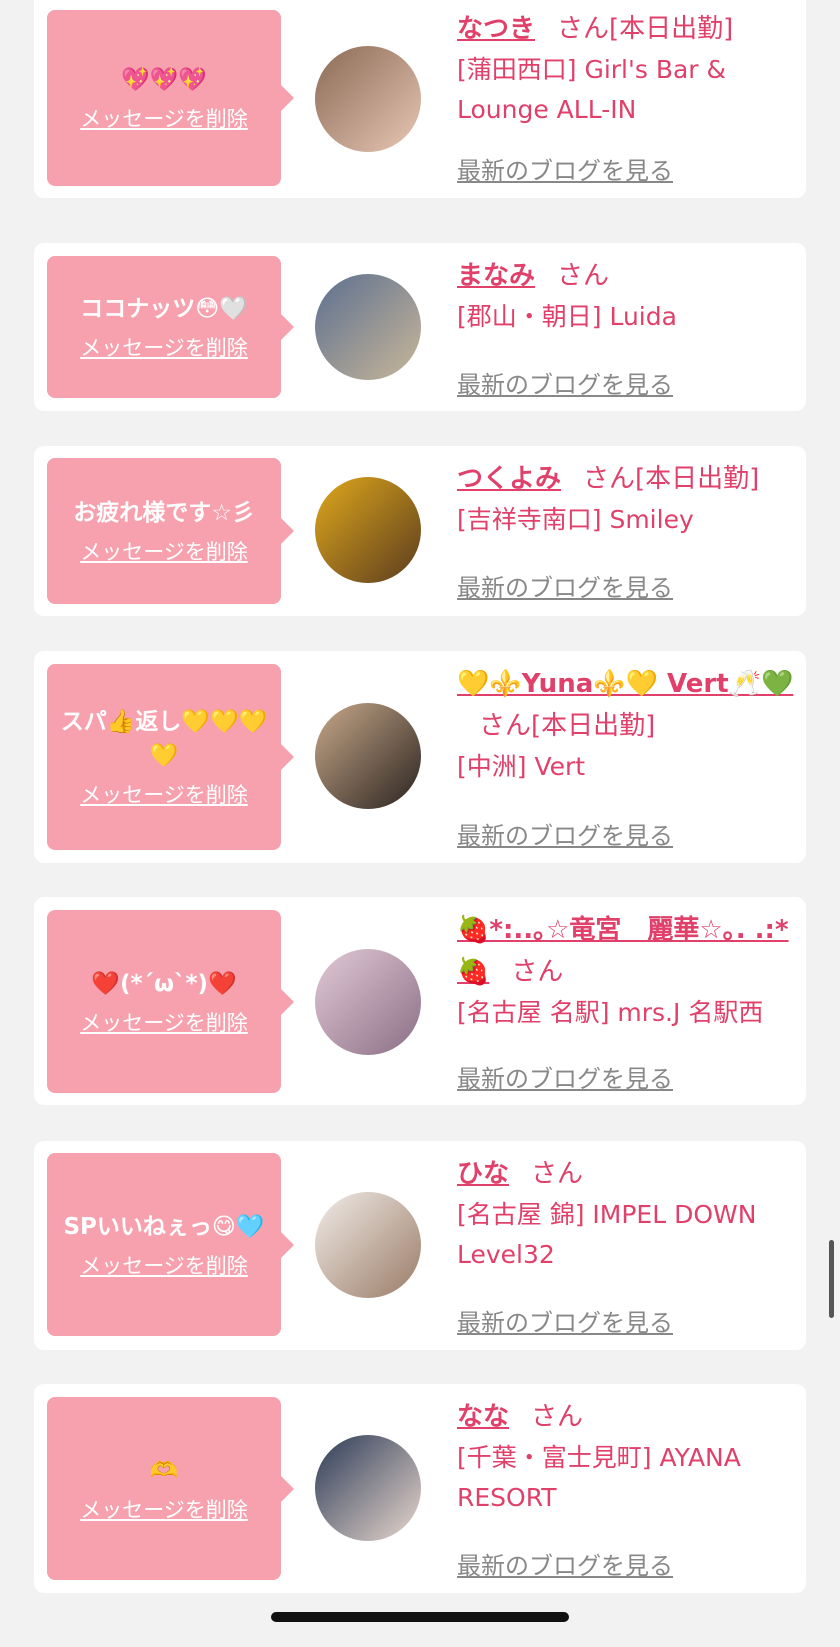 Image resolution: width=840 pixels, height=1647 pixels. Describe the element at coordinates (170, 531) in the screenshot. I see `message-bubble: お疲れ様です☆彡 メッセージを削除` at that location.